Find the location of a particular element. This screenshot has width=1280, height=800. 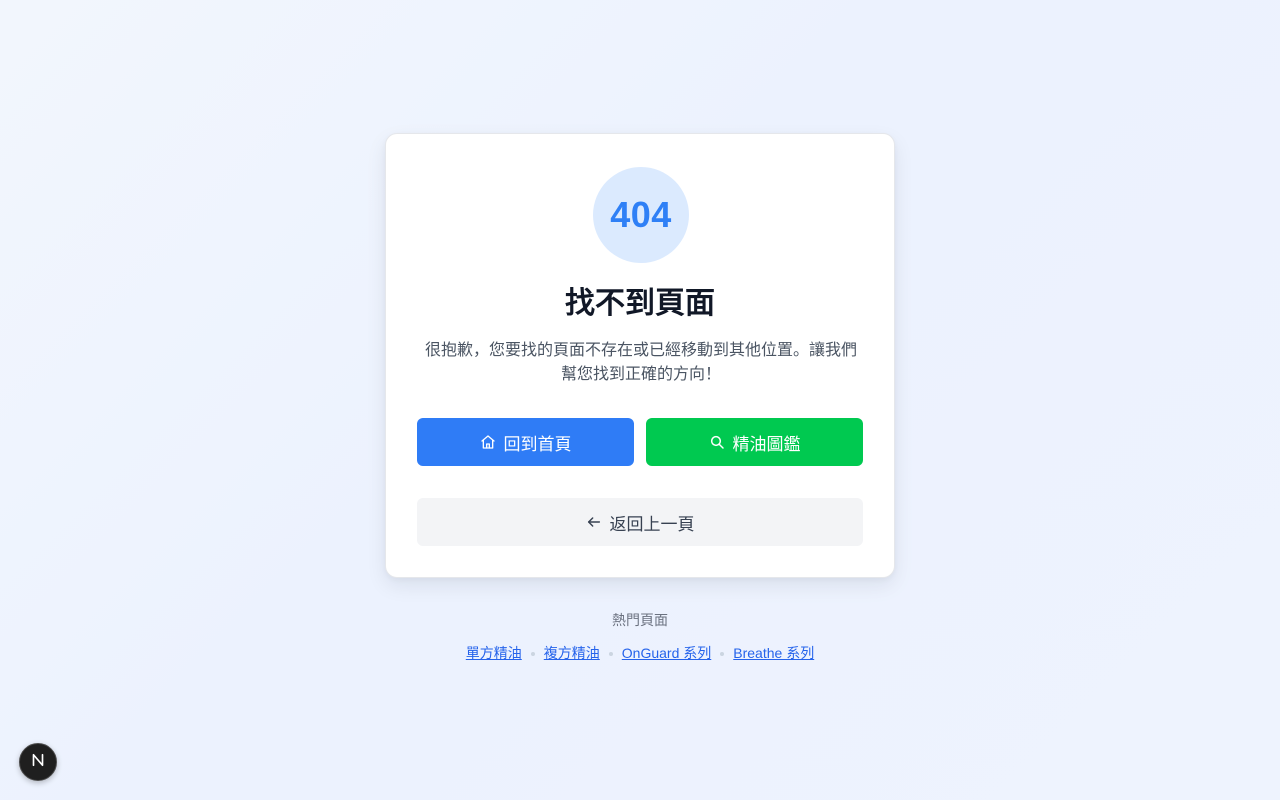

popular-link-blends: 複方精油 is located at coordinates (572, 653).